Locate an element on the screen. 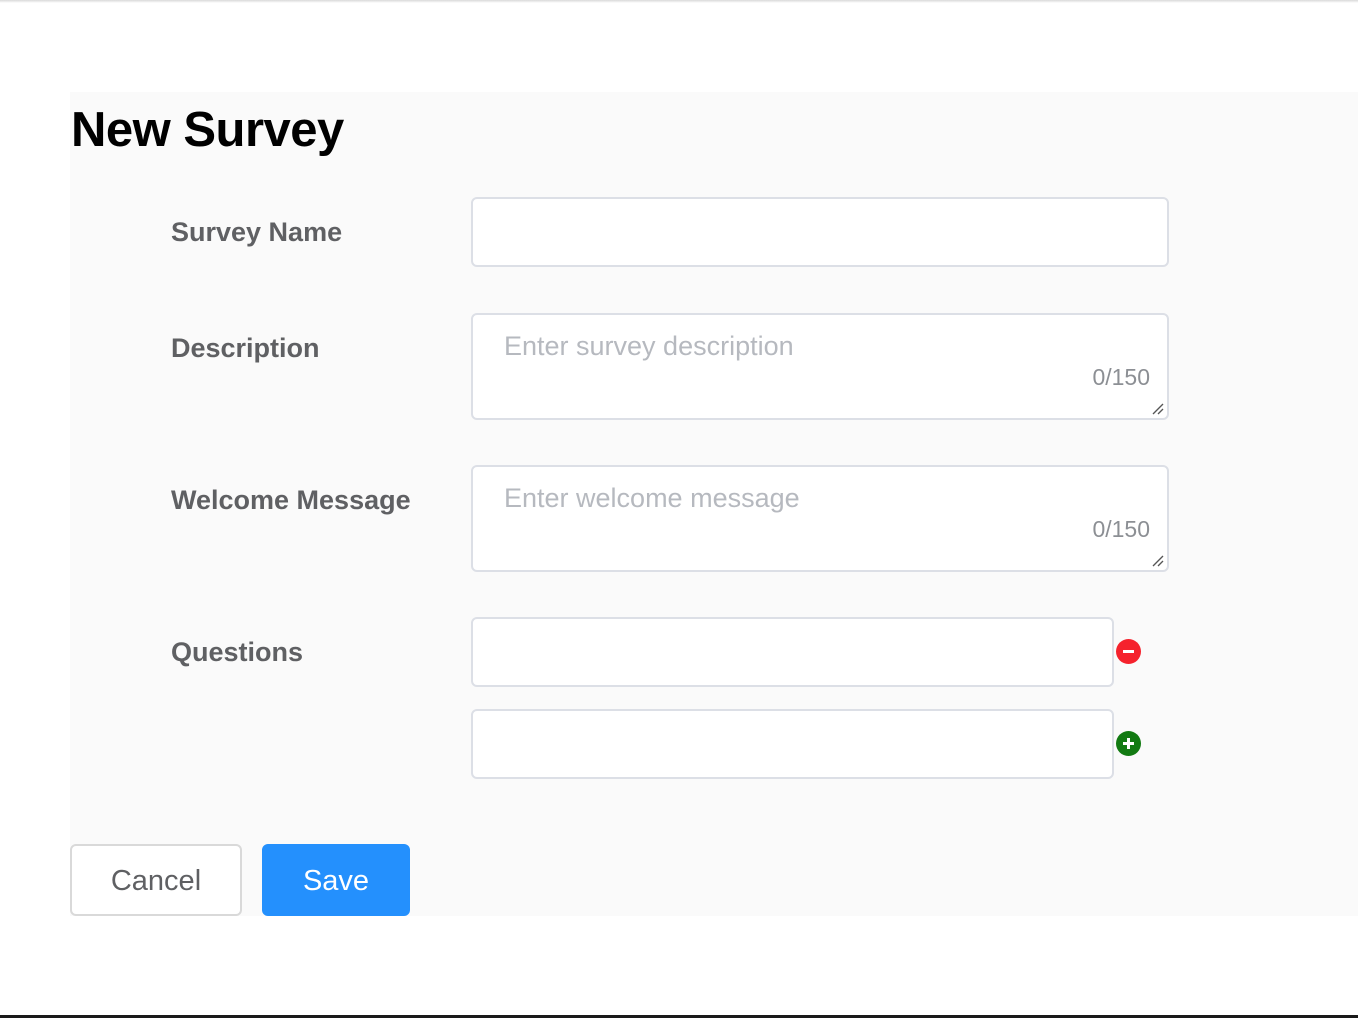  minus-circle-icon is located at coordinates (1128, 651).